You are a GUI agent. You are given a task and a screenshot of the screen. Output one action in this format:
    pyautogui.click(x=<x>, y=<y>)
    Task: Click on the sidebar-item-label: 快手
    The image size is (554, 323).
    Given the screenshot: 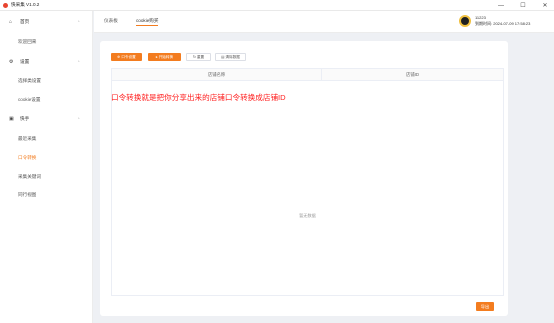 What is the action you would take?
    pyautogui.click(x=25, y=118)
    